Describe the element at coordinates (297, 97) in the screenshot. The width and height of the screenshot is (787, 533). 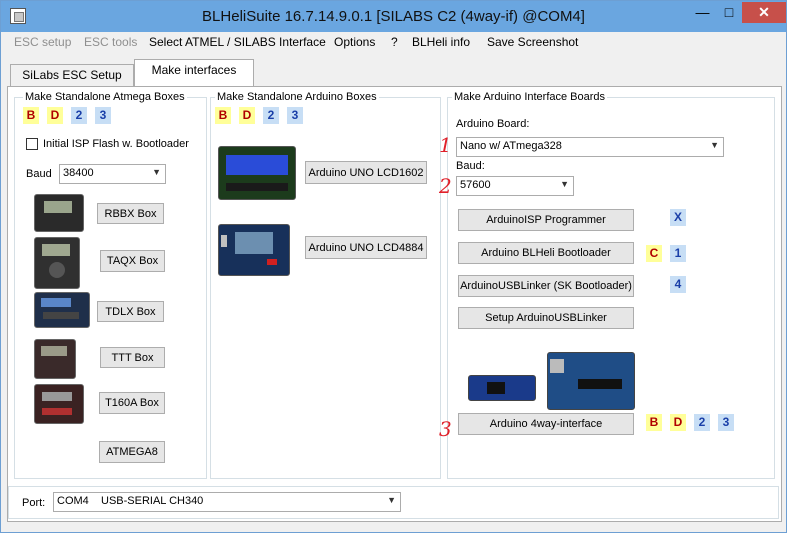
I see `arduino-boxes-group-title: Make Standalone Arduino Boxes` at that location.